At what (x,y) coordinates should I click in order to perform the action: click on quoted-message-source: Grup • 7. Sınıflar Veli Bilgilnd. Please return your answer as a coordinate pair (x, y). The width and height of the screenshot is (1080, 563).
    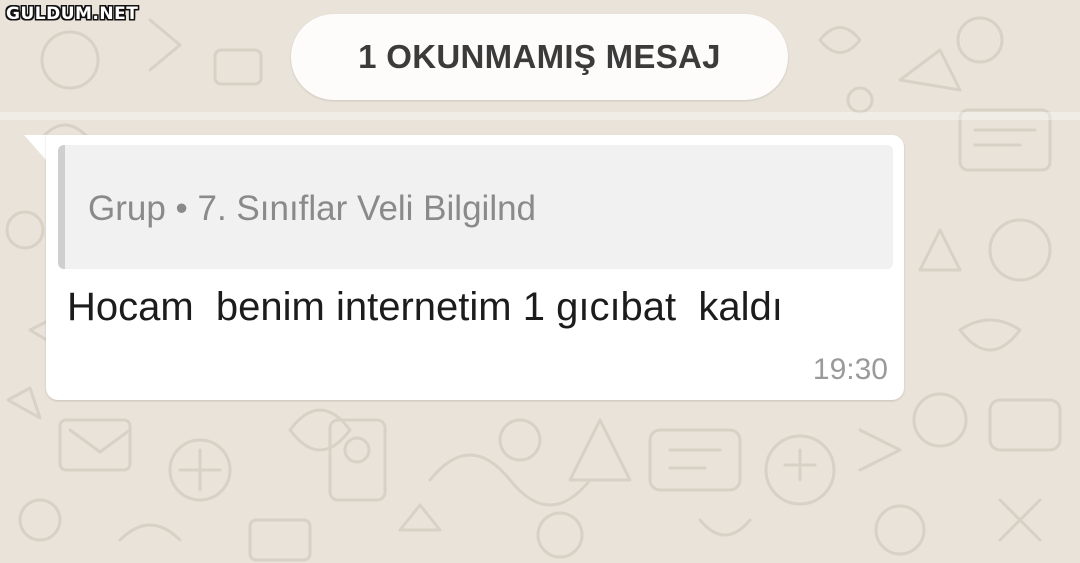
    Looking at the image, I should click on (312, 208).